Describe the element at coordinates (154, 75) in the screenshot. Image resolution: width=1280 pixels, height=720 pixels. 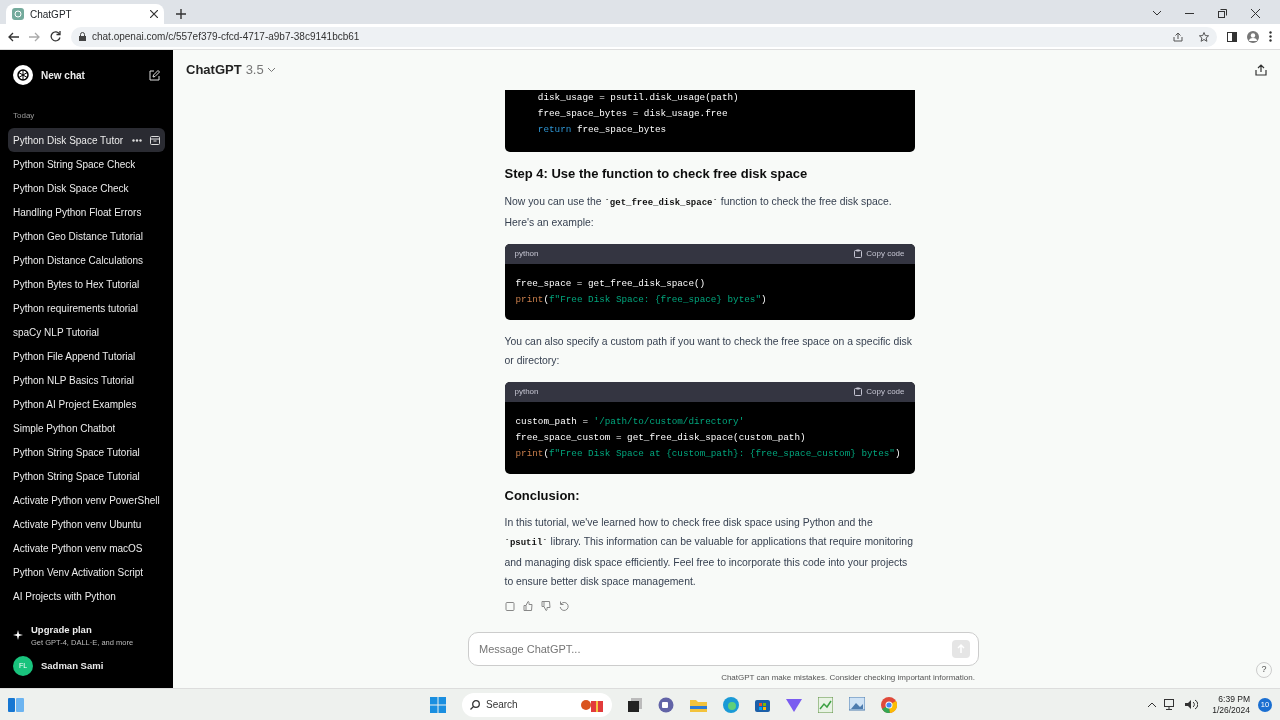
I see `edit-icon` at that location.